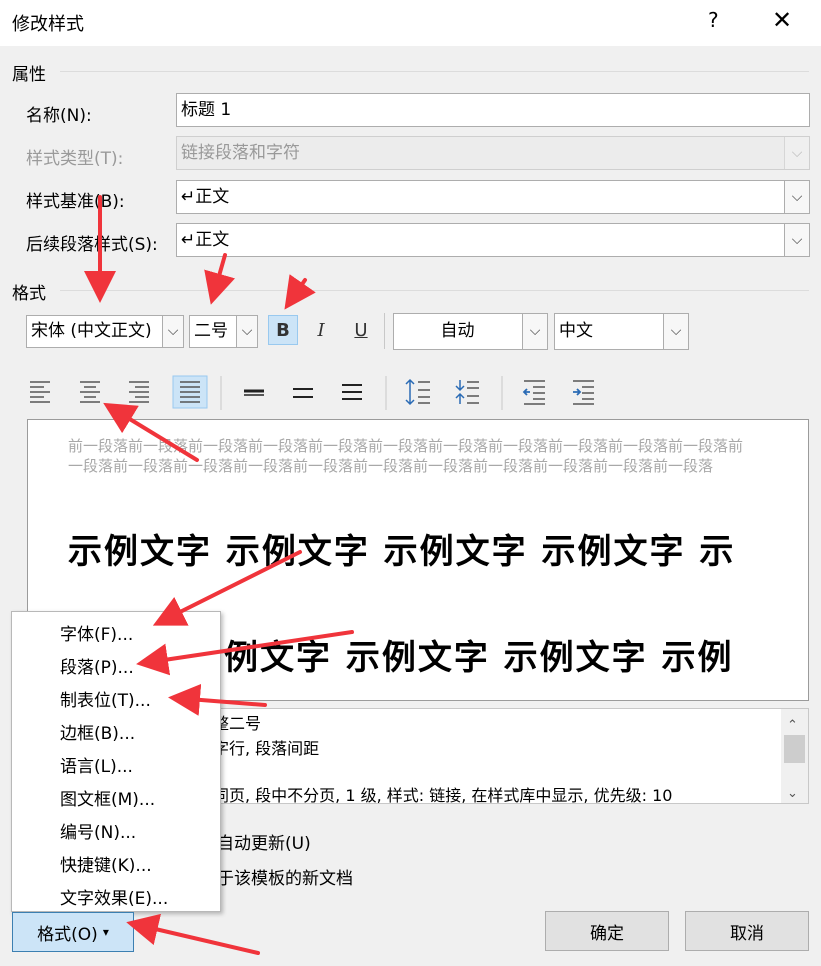 The width and height of the screenshot is (821, 966). Describe the element at coordinates (576, 331) in the screenshot. I see `language-value: 中文` at that location.